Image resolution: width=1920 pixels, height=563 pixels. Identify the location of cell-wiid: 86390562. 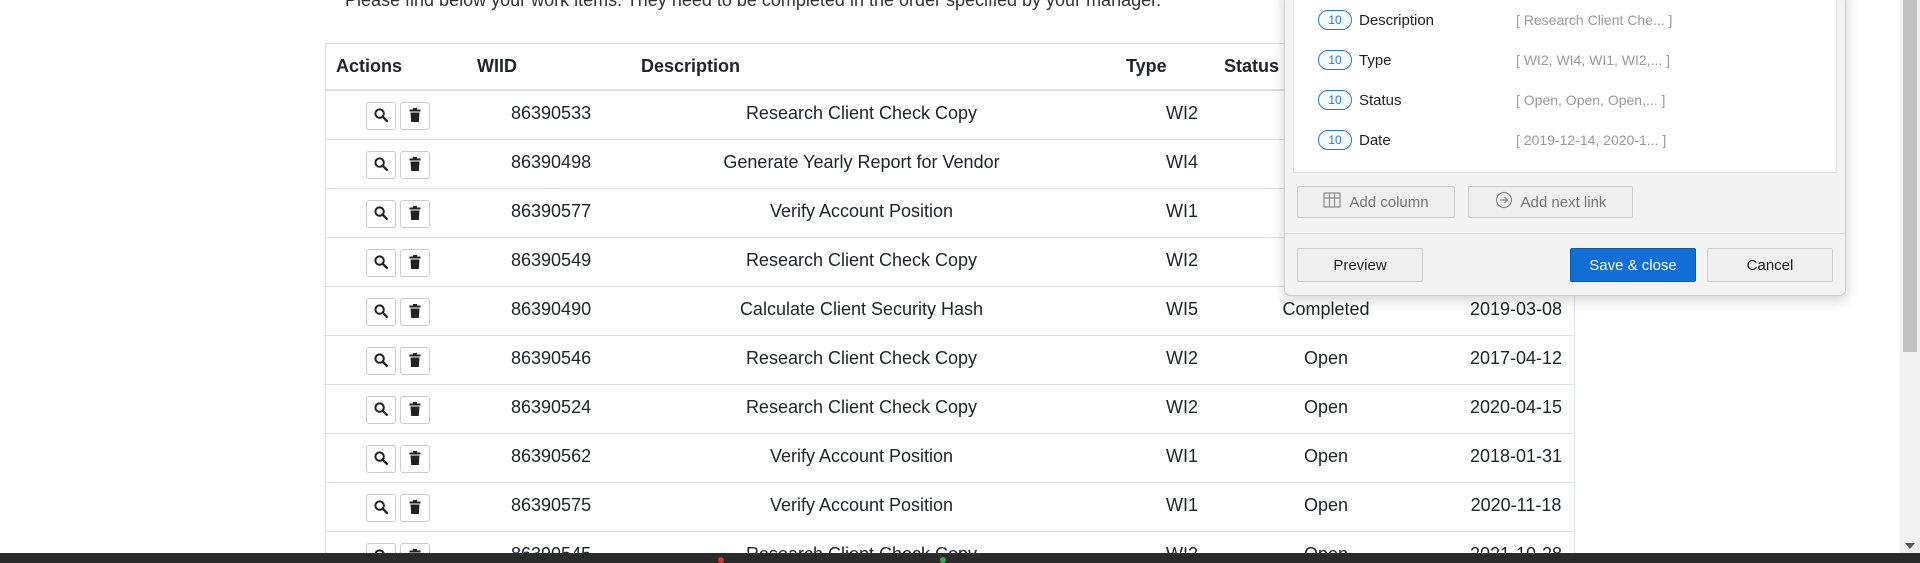
(551, 456).